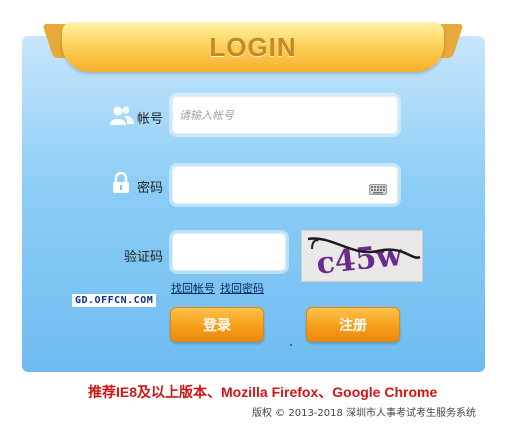 This screenshot has height=436, width=507. I want to click on password-input, so click(285, 185).